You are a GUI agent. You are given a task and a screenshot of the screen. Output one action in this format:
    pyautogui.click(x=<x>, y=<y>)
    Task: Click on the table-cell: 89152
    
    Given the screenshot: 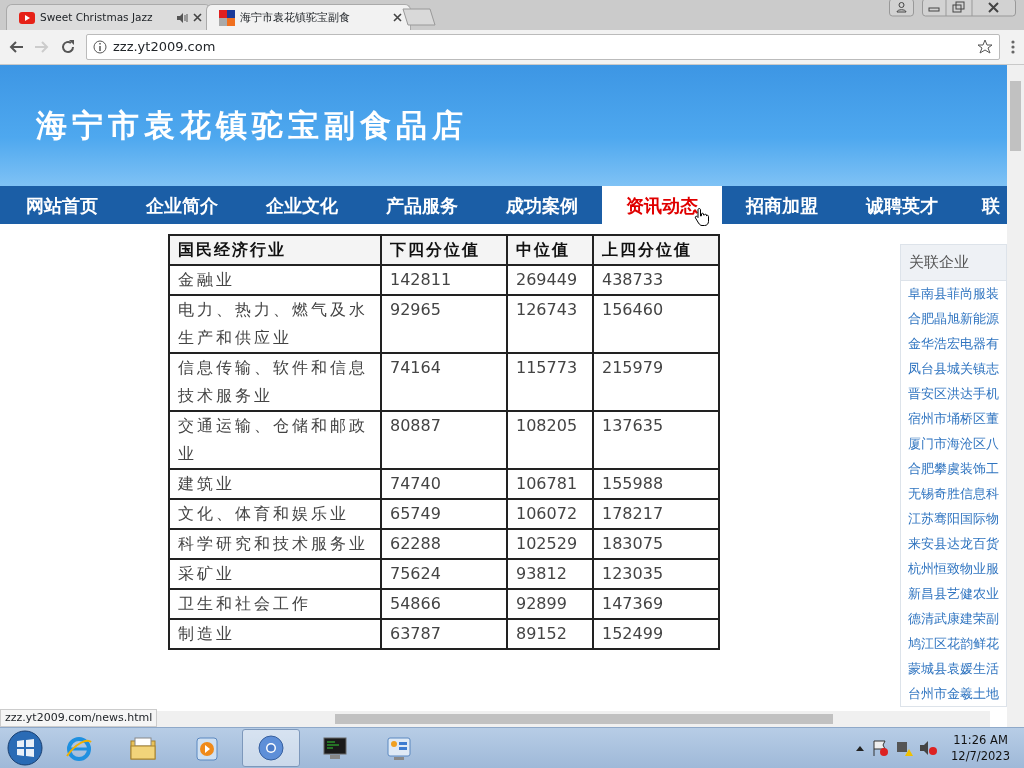 What is the action you would take?
    pyautogui.click(x=550, y=634)
    